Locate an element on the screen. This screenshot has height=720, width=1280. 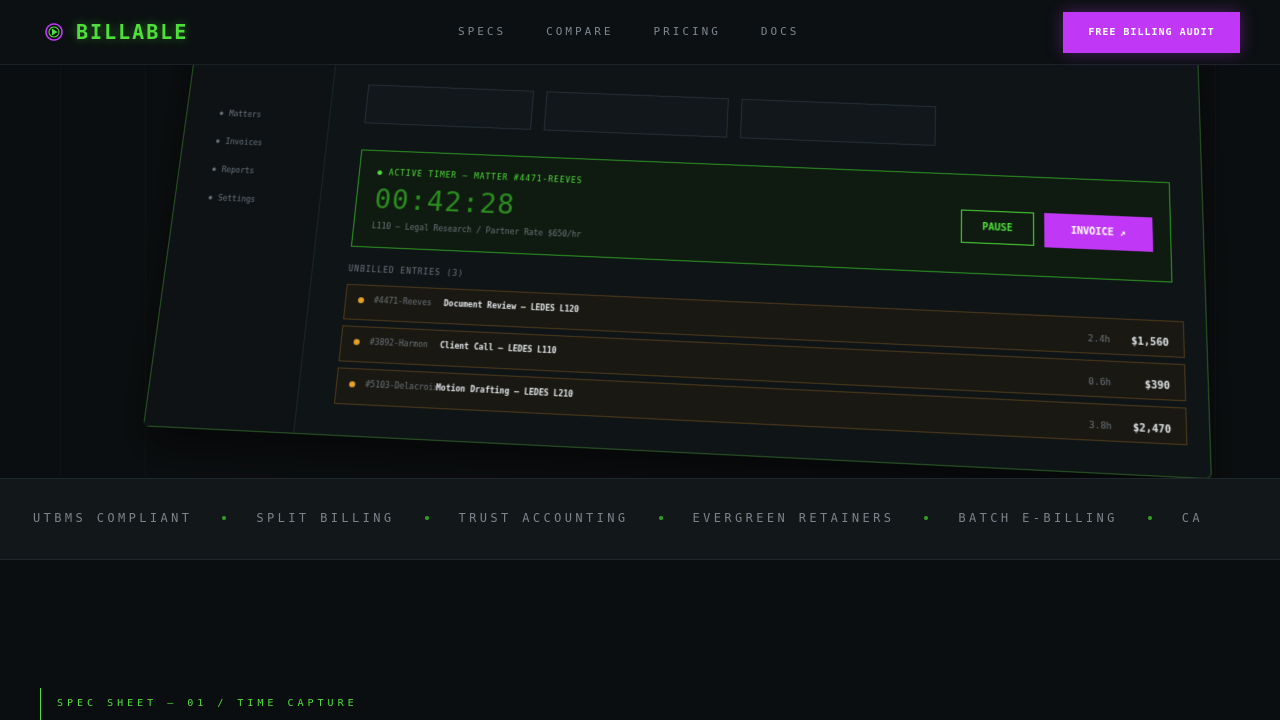
entry-hours: 2.4h is located at coordinates (1099, 340).